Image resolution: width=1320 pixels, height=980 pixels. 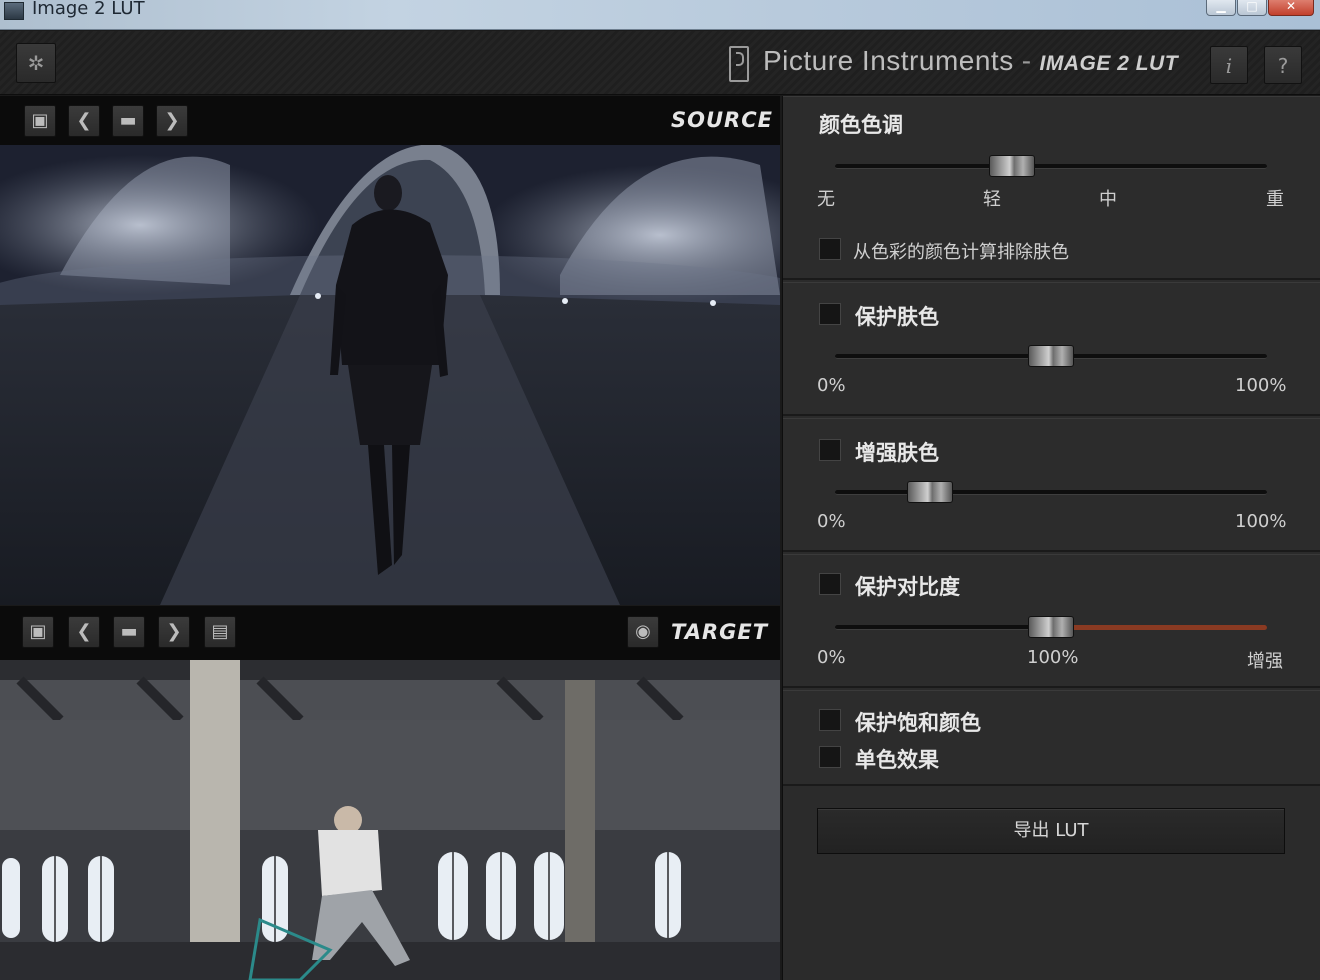 What do you see at coordinates (1261, 521) in the screenshot?
I see `enhance-skin-max: 100%` at bounding box center [1261, 521].